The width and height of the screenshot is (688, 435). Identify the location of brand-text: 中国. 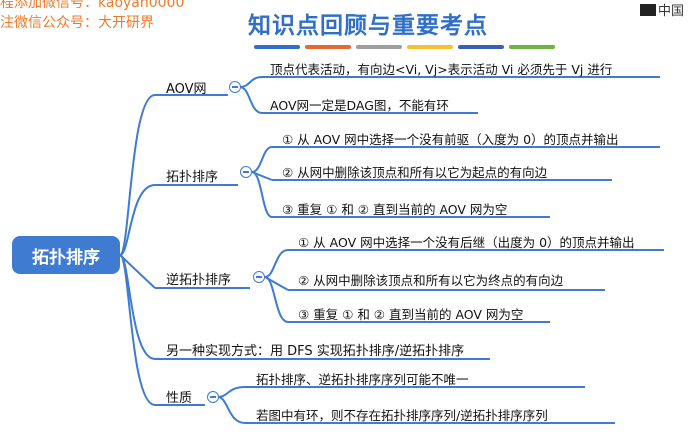
(670, 11).